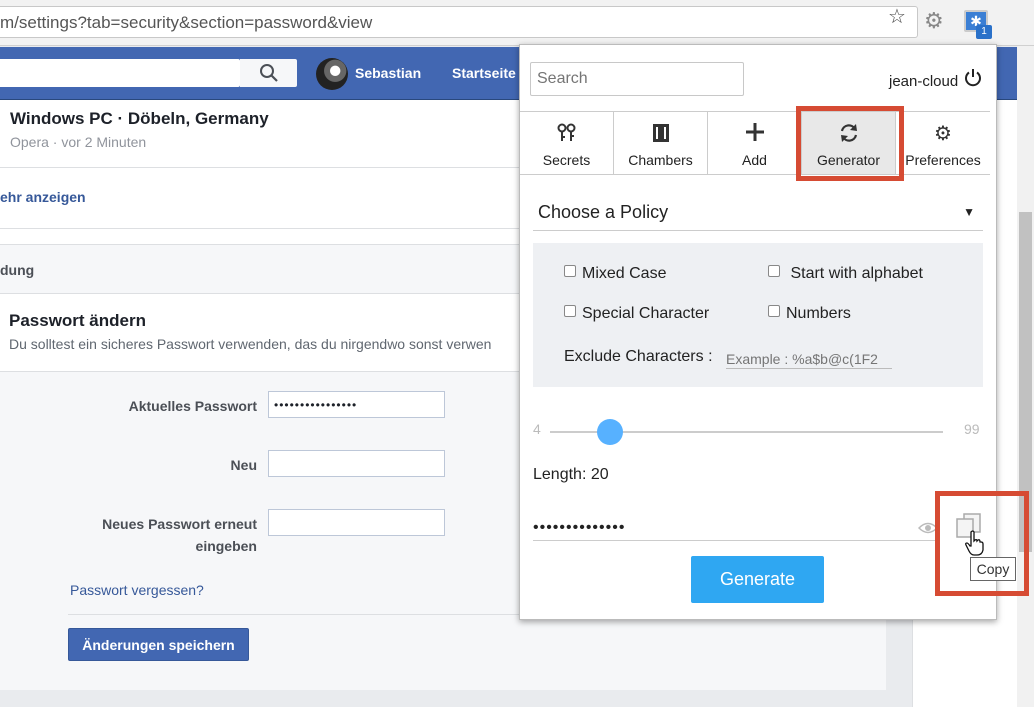  I want to click on section-label: dung, so click(17, 270).